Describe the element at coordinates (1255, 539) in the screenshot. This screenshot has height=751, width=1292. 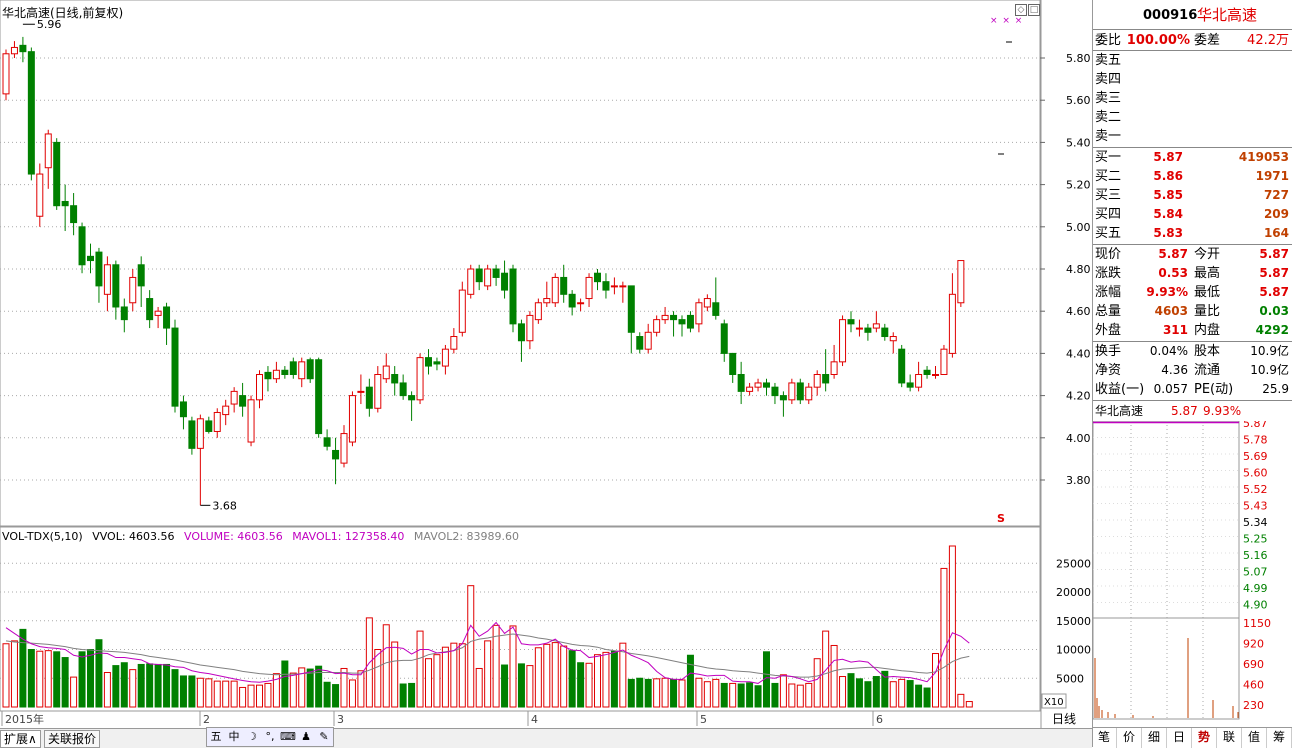
I see `intraday-price-tick: 5.25` at that location.